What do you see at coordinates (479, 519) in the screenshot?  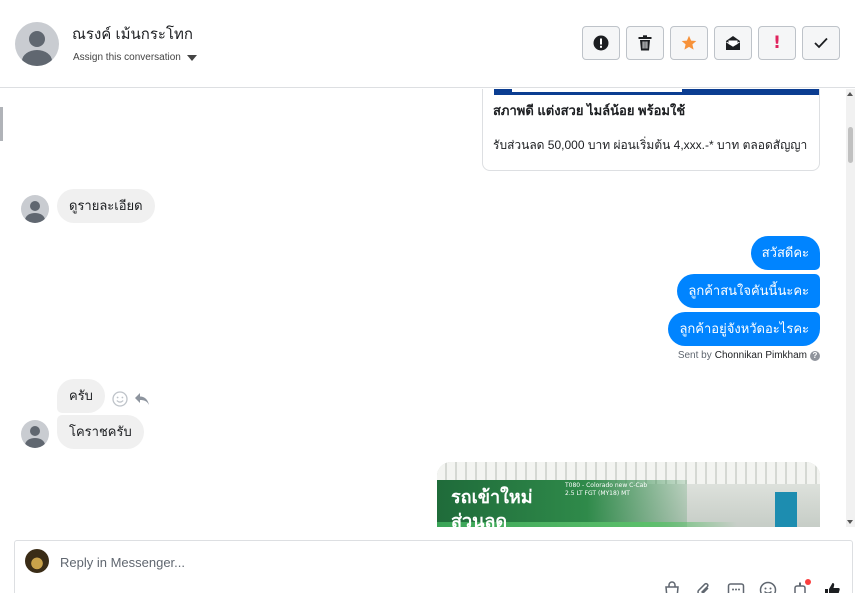 I see `image-subheadline: ส่วนลด` at bounding box center [479, 519].